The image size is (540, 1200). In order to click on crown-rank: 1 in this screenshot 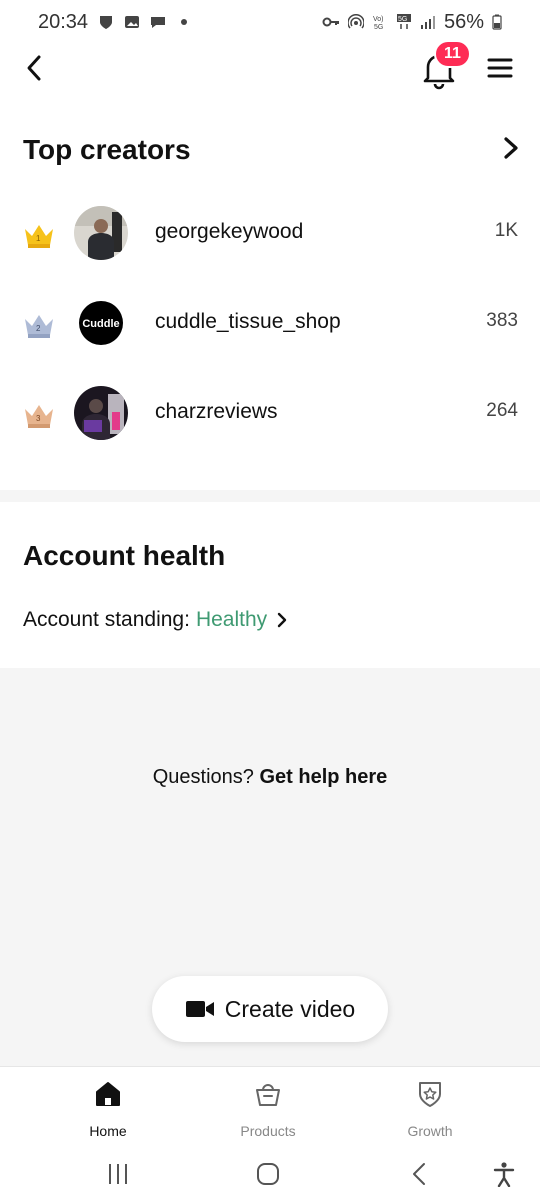, I will do `click(38, 238)`.